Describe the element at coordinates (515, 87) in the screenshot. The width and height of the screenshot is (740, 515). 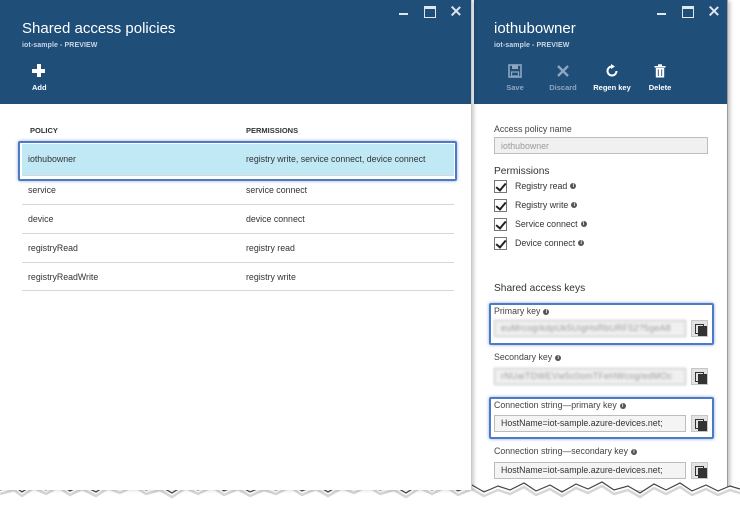
I see `save-button-label: Save` at that location.